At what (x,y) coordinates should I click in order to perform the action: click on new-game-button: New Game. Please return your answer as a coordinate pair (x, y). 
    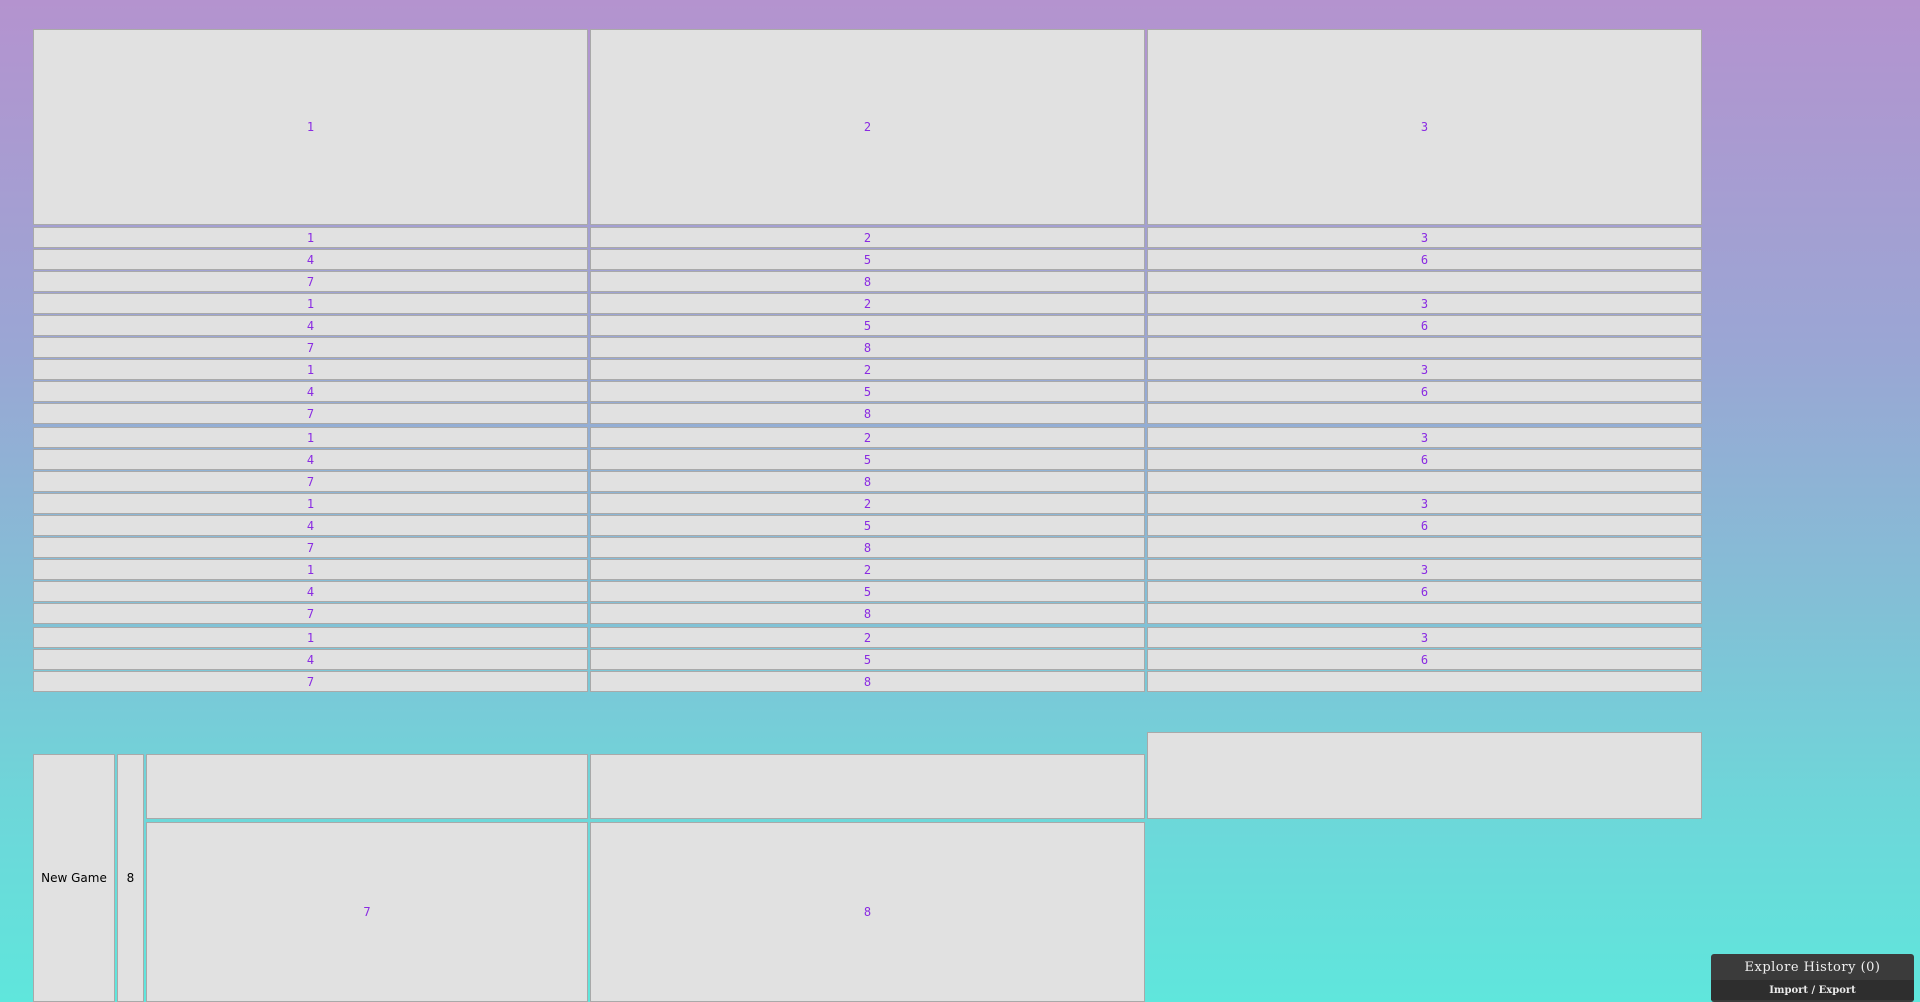
    Looking at the image, I should click on (74, 878).